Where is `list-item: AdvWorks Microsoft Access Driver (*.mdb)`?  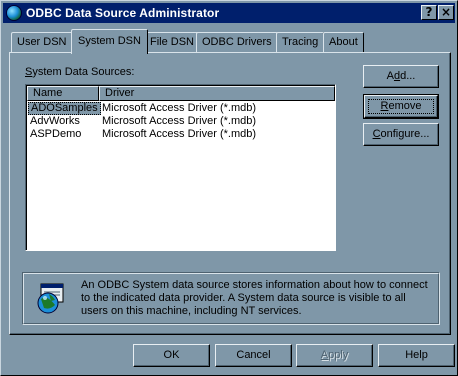
list-item: AdvWorks Microsoft Access Driver (*.mdb) is located at coordinates (180, 121).